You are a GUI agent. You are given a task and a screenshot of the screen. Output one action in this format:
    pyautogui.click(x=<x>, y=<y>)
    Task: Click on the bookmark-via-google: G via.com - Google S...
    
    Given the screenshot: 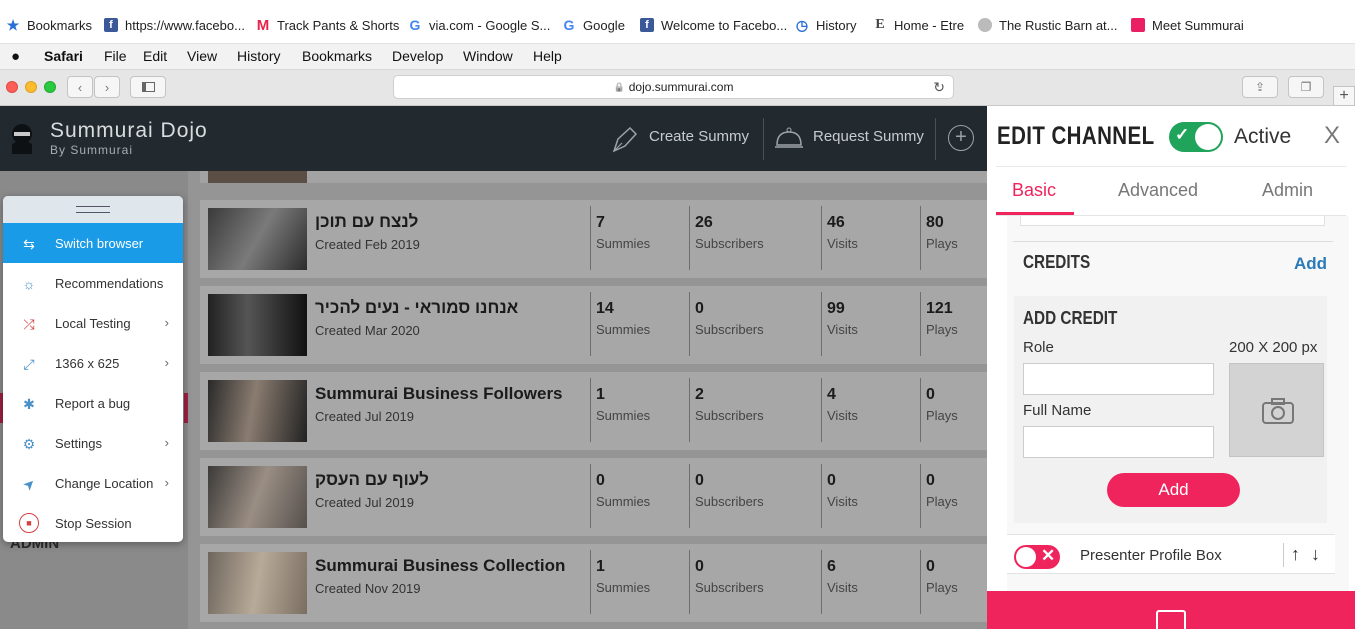 What is the action you would take?
    pyautogui.click(x=479, y=25)
    